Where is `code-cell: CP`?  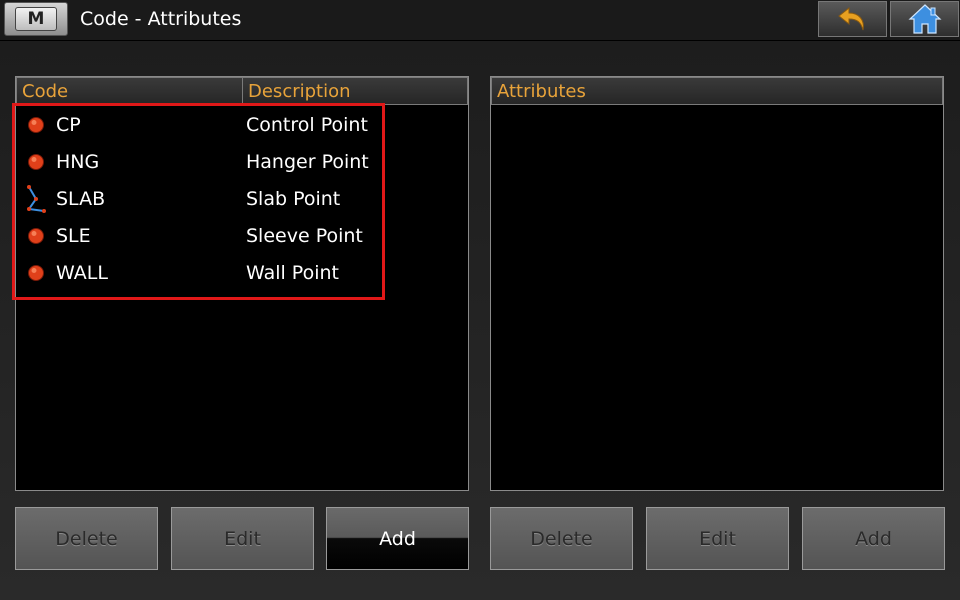 code-cell: CP is located at coordinates (68, 125).